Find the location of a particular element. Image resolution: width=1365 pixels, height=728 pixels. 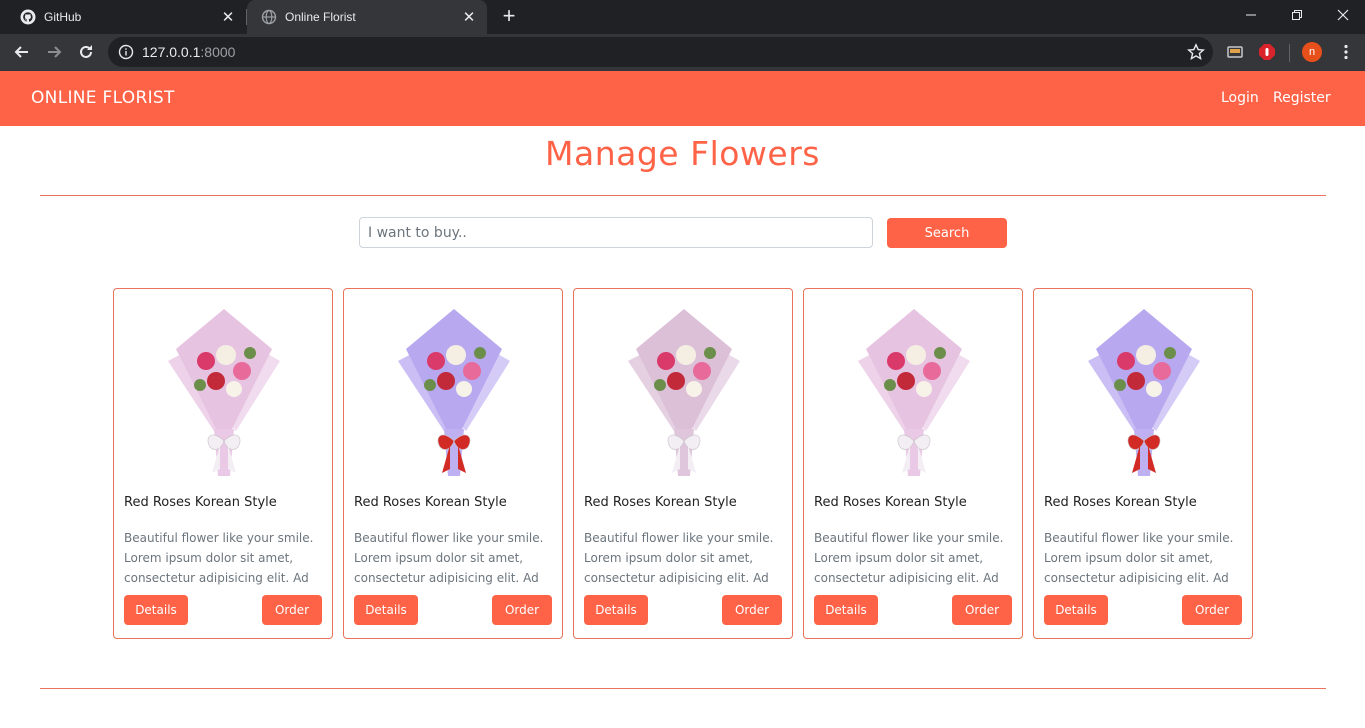

url-text: 127.0.0.1:8000 is located at coordinates (188, 52).